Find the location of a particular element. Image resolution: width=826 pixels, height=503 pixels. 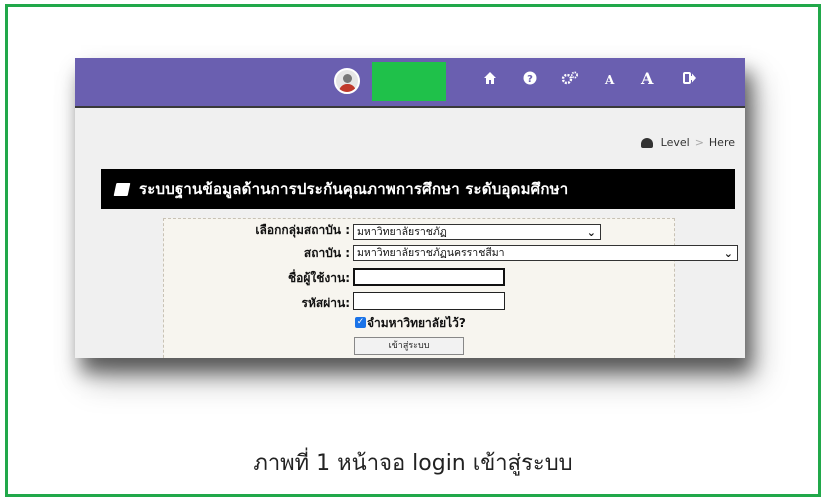

avatar-head is located at coordinates (347, 78).